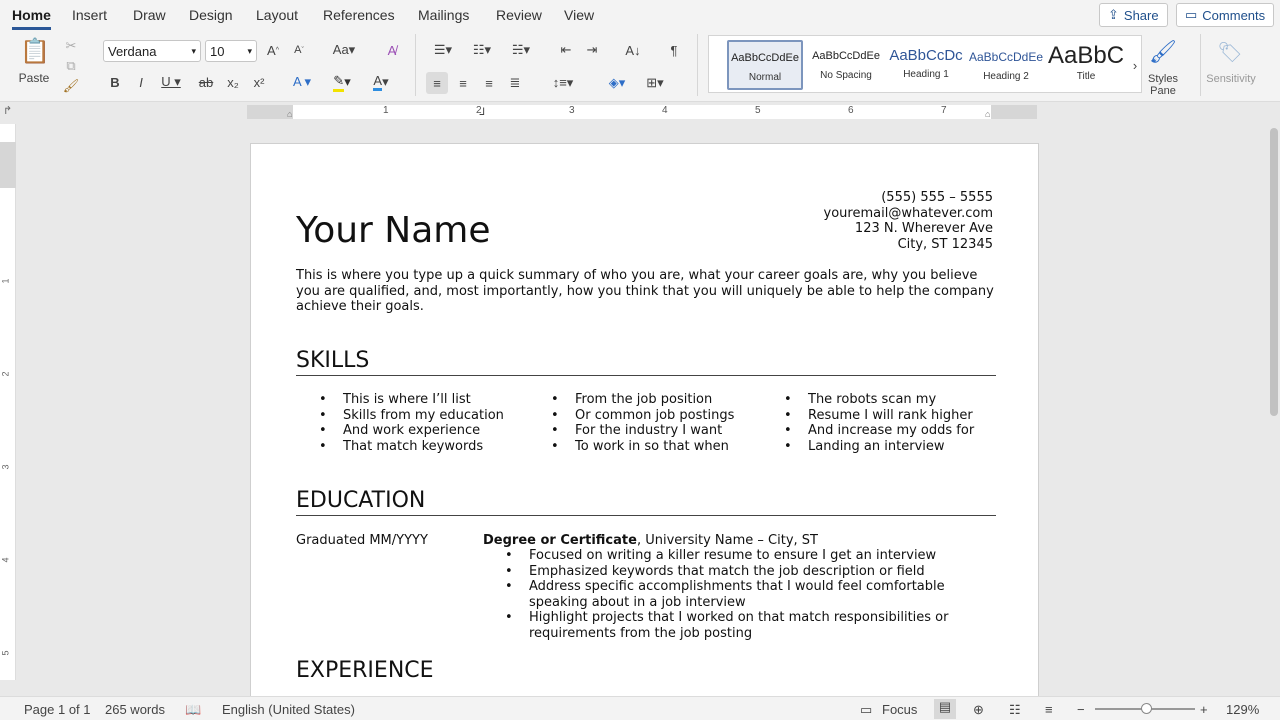 This screenshot has height=720, width=1280. Describe the element at coordinates (89, 15) in the screenshot. I see `tab-insert: Insert` at that location.